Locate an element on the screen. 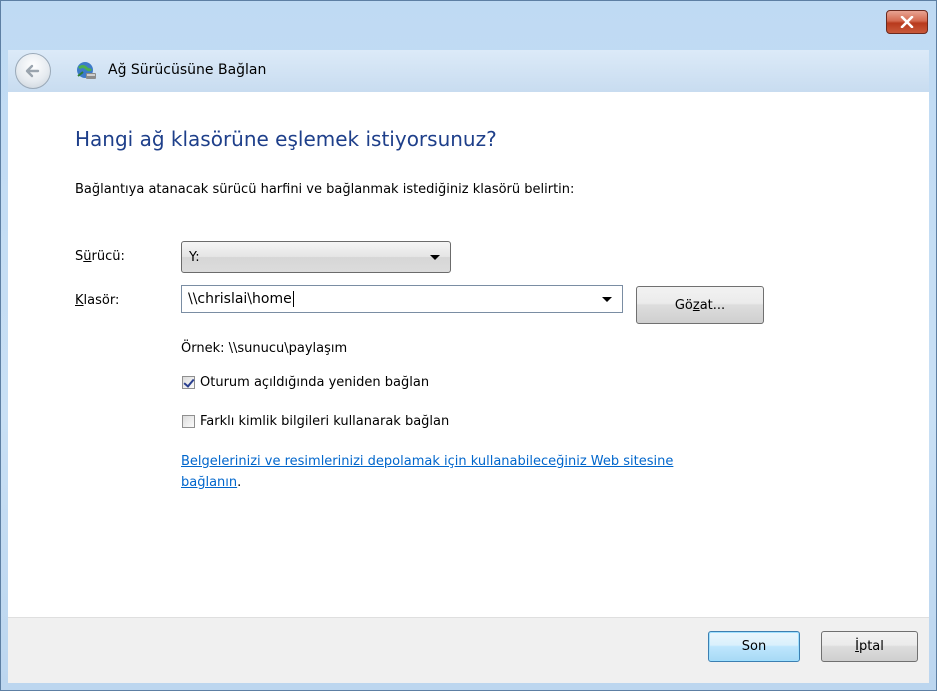 This screenshot has height=691, width=937. back-button is located at coordinates (33, 71).